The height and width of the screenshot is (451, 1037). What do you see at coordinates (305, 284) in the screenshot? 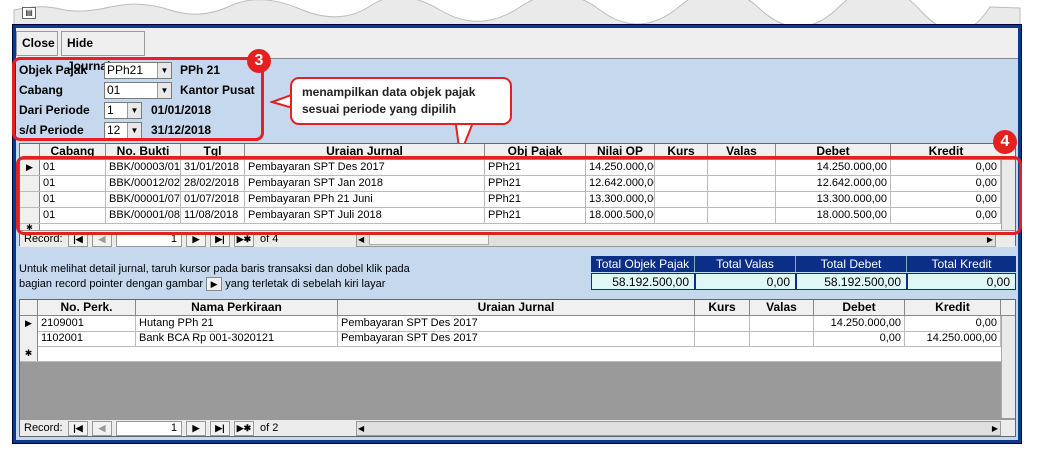
I see `info-line-2b: yang terletak di sebelah kiri layar` at bounding box center [305, 284].